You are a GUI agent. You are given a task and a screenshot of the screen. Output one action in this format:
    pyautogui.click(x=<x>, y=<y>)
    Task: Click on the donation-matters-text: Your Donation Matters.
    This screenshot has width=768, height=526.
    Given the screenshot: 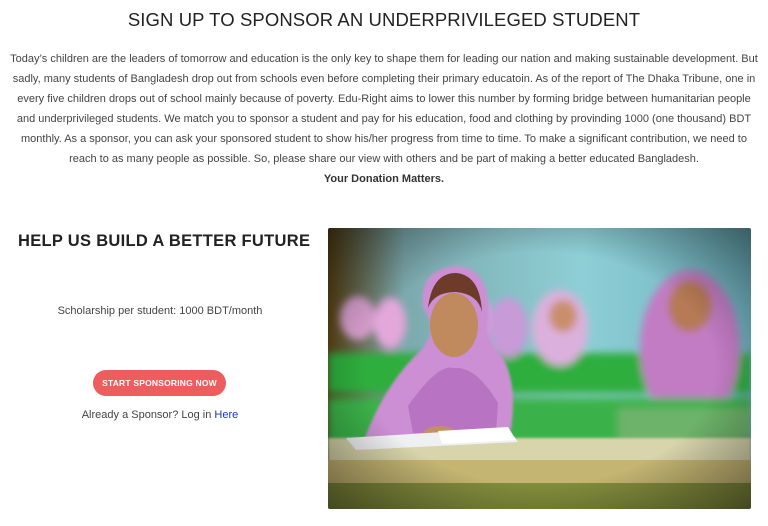 What is the action you would take?
    pyautogui.click(x=384, y=179)
    